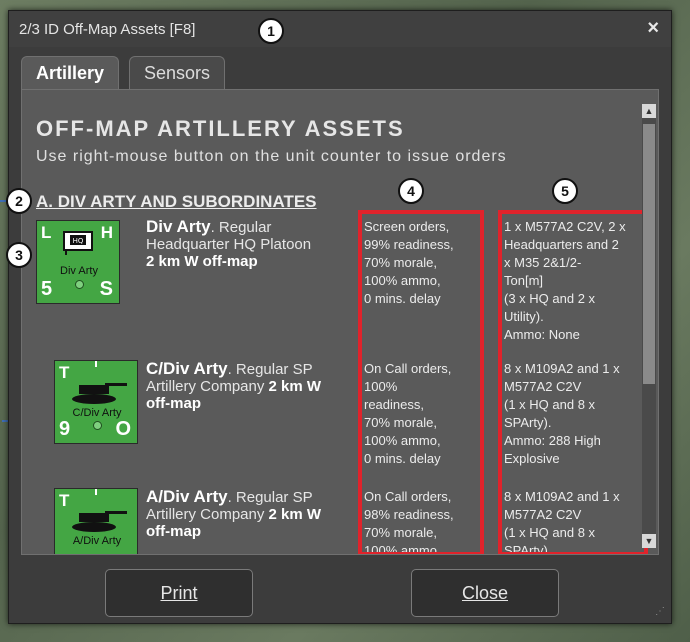  I want to click on close-icon: ×, so click(653, 28).